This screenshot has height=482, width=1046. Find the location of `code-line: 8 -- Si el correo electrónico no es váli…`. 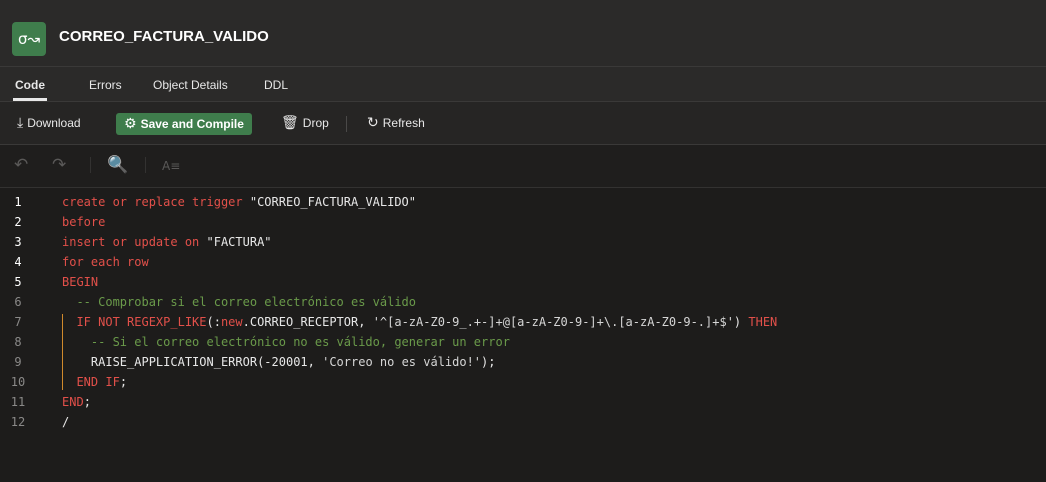

code-line: 8 -- Si el correo electrónico no es váli… is located at coordinates (523, 342).